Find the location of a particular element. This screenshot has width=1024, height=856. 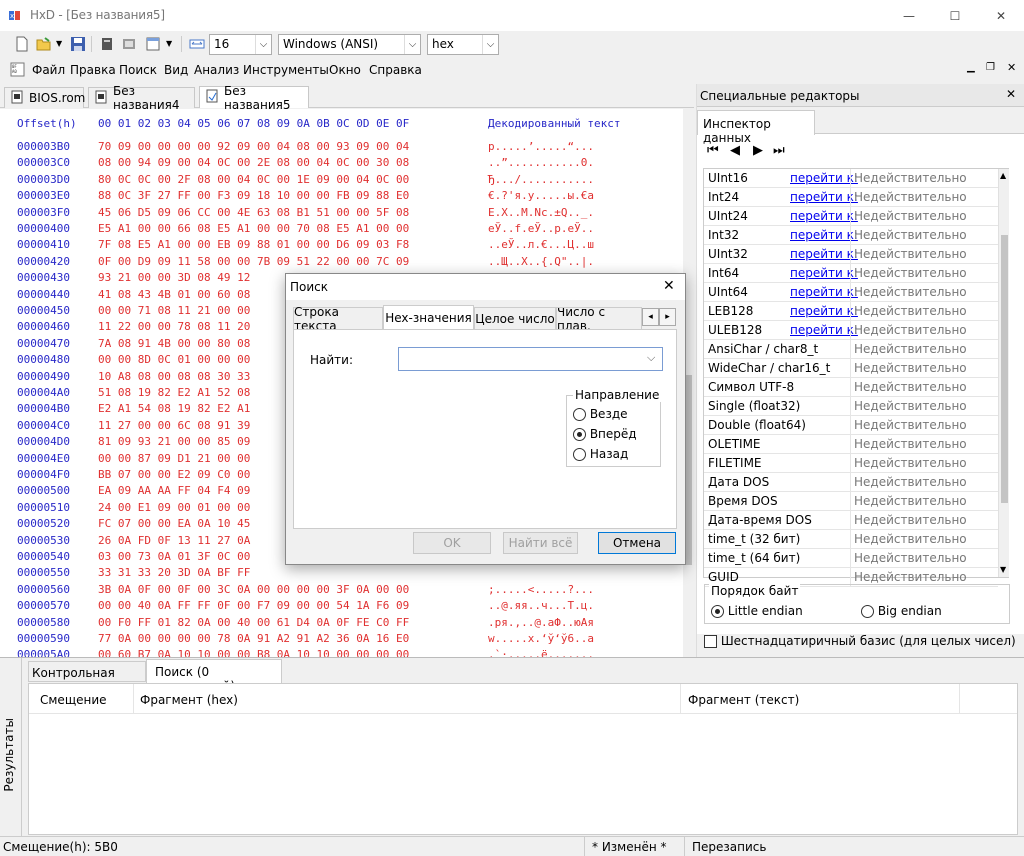

little-endian-radio: Little endian is located at coordinates (757, 611).